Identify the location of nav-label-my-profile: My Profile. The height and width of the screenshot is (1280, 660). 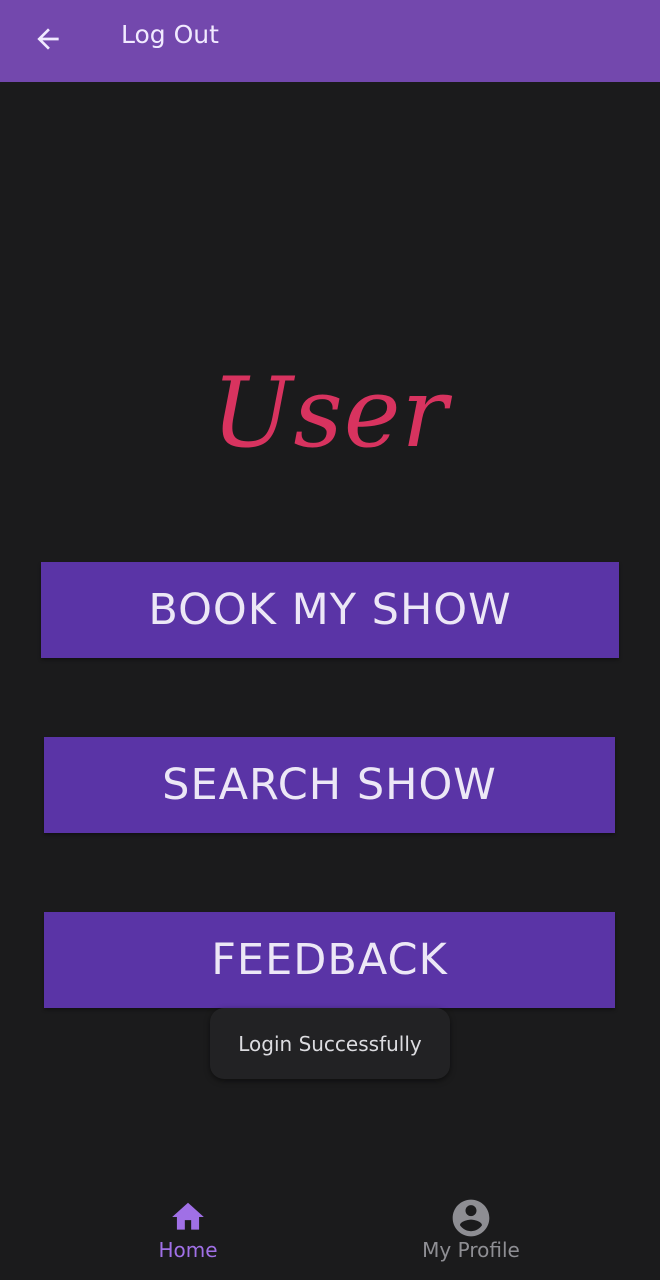
(471, 1250).